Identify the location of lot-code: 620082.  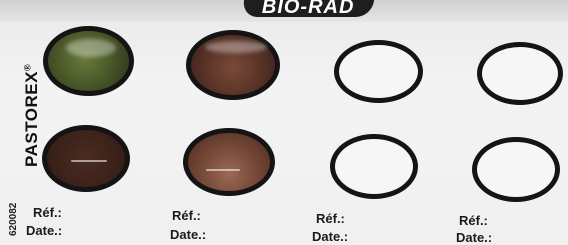
(13, 219).